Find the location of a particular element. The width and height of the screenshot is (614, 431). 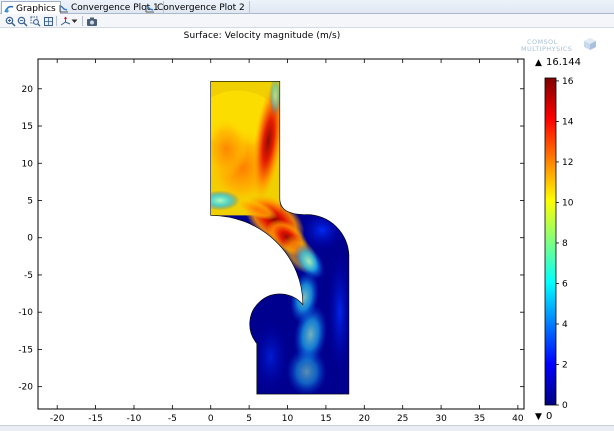

colorbar-tick-label: 16 is located at coordinates (568, 82).